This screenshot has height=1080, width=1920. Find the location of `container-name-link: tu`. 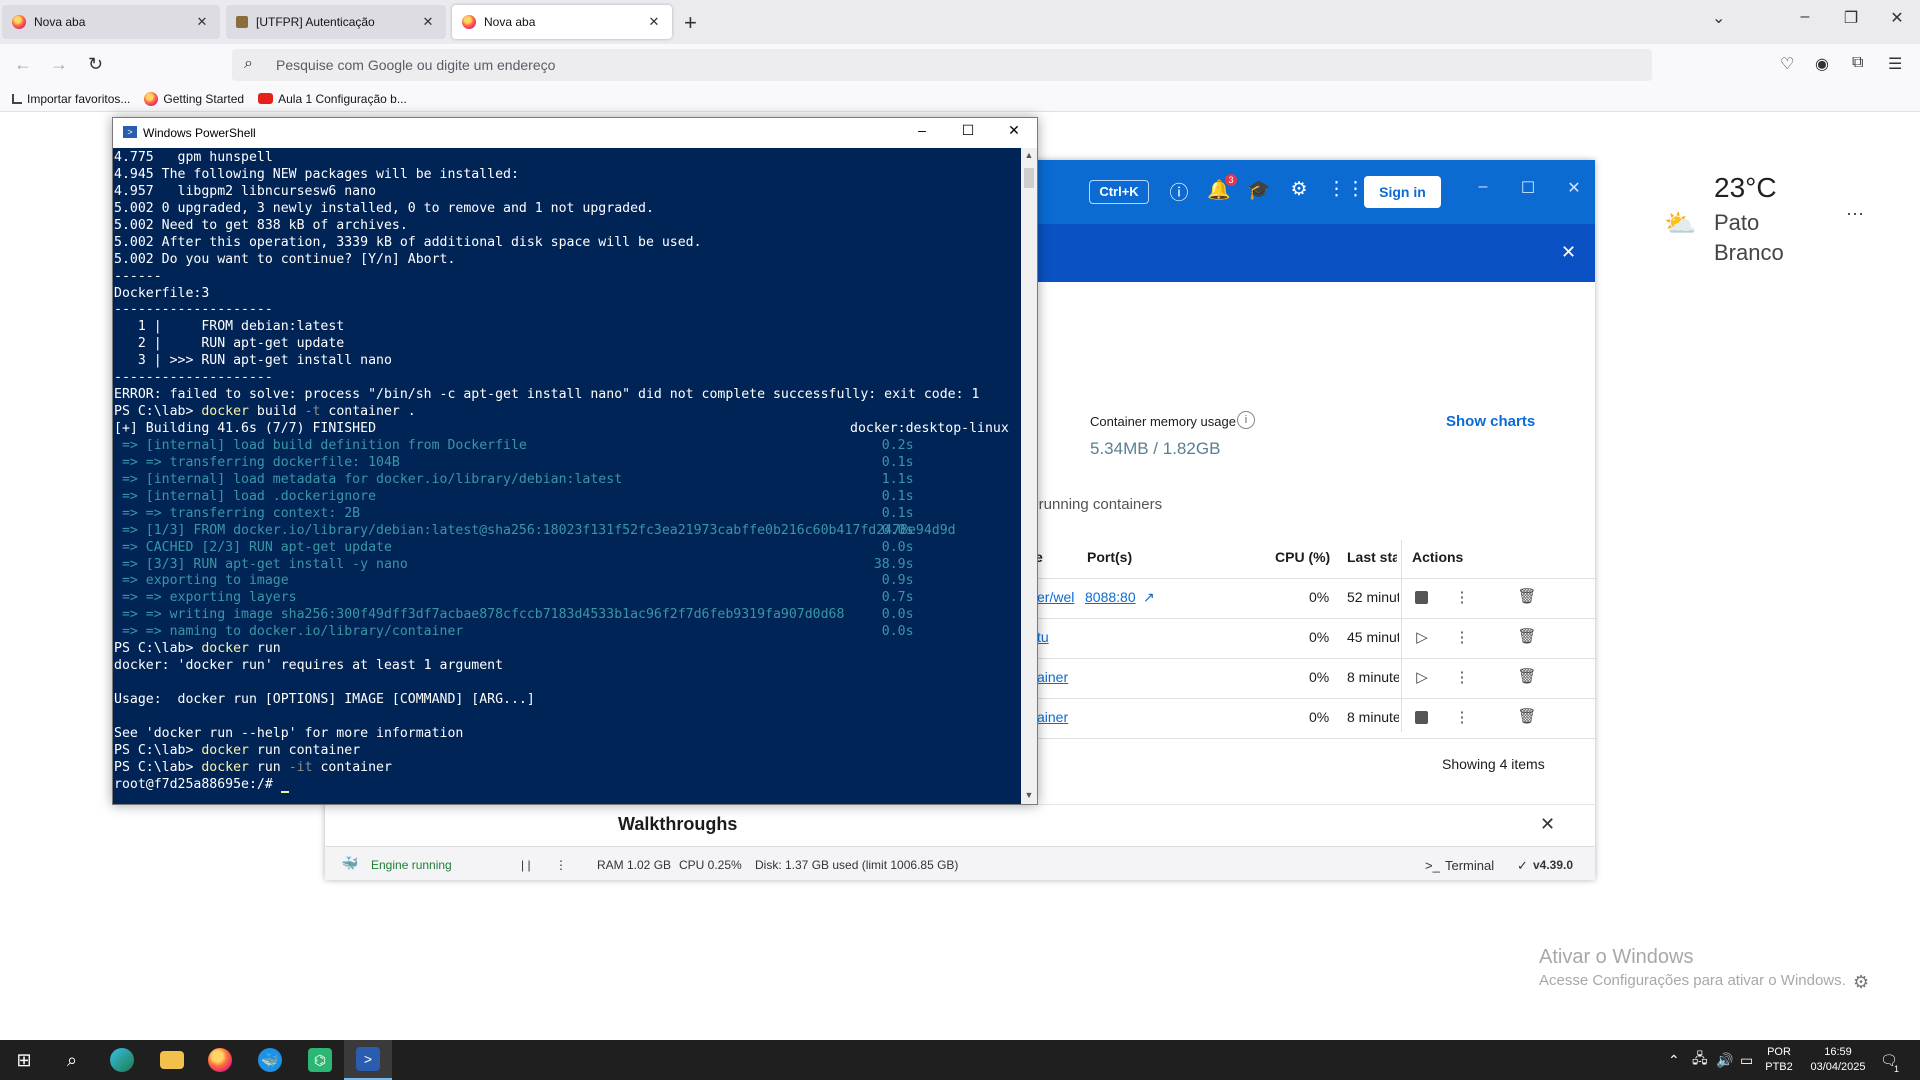

container-name-link: tu is located at coordinates (1043, 637).